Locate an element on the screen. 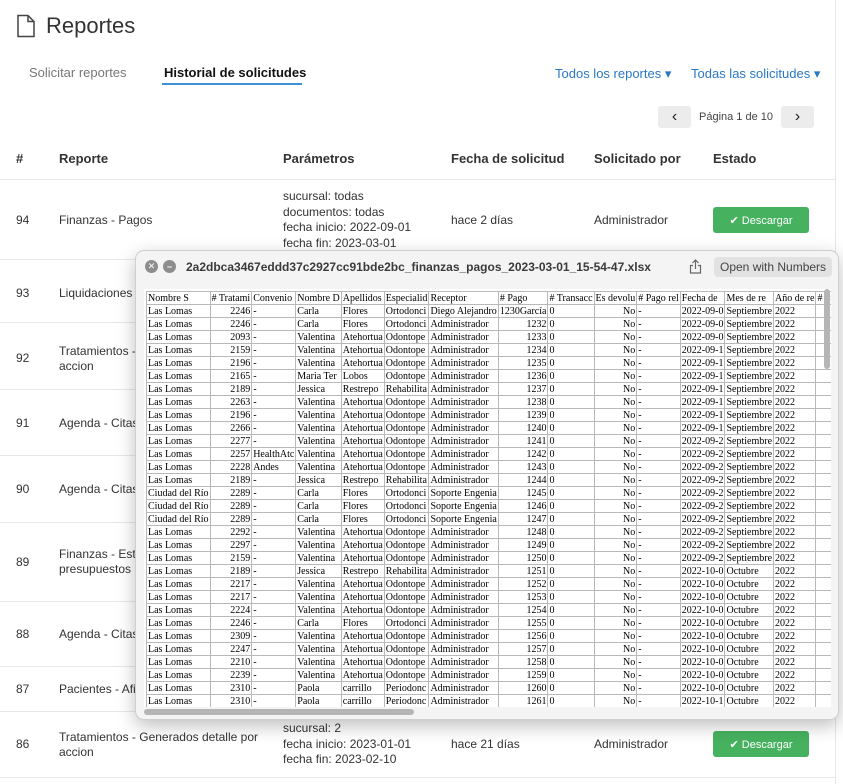 The height and width of the screenshot is (784, 843). sheet-cell: 1302 is located at coordinates (823, 584).